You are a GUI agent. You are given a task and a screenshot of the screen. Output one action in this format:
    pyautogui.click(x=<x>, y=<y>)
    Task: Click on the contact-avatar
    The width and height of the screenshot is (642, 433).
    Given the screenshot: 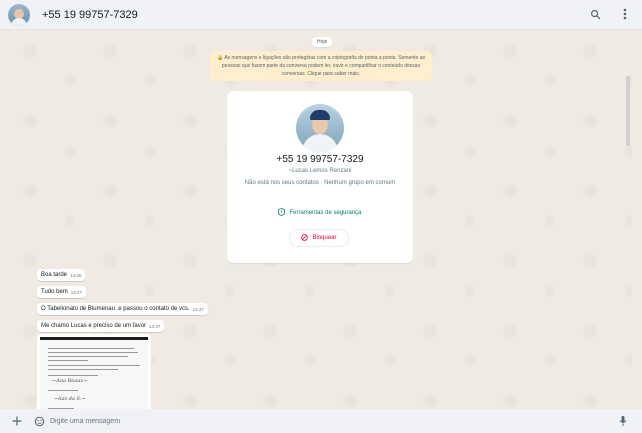 What is the action you would take?
    pyautogui.click(x=19, y=14)
    